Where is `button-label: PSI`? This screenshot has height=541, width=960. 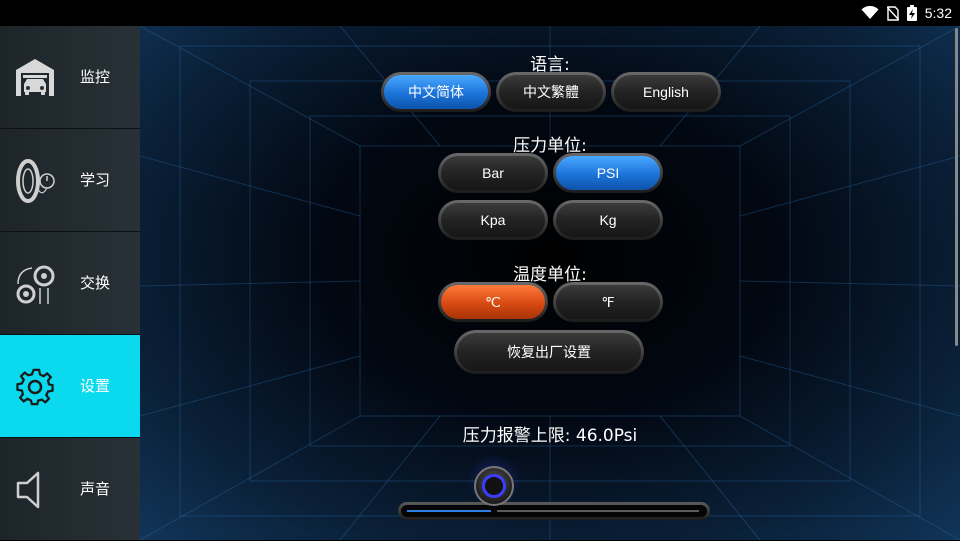 button-label: PSI is located at coordinates (608, 173).